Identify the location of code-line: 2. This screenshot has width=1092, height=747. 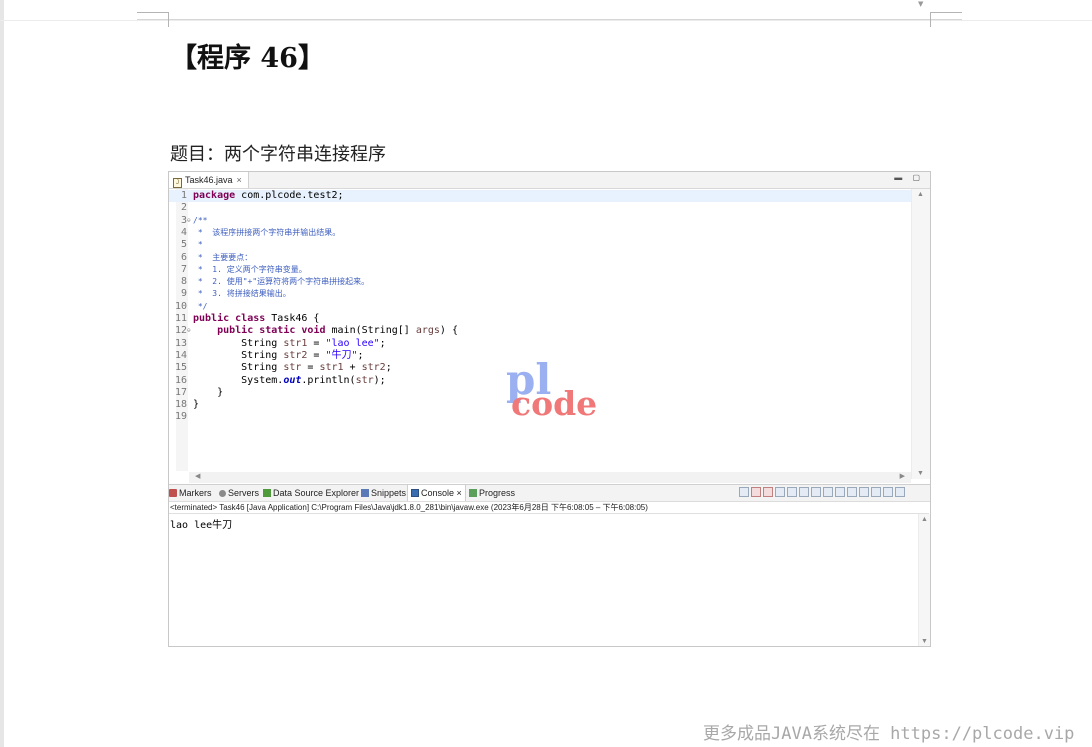
(540, 208).